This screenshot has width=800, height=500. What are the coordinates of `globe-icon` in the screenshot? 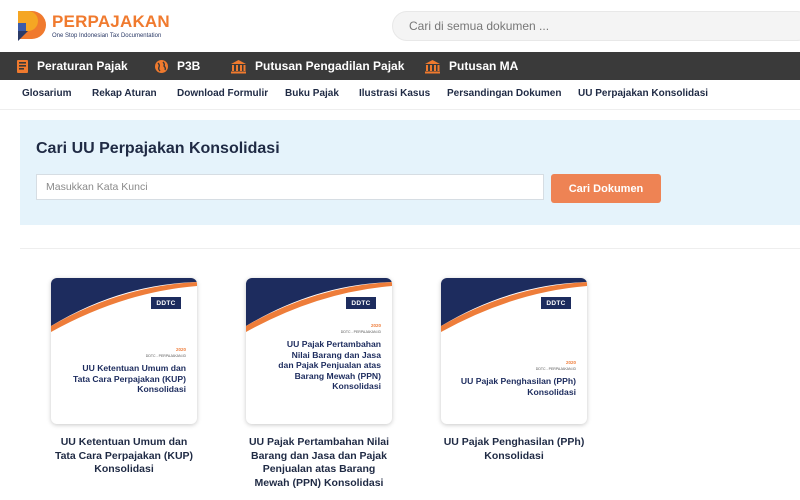 It's located at (161, 66).